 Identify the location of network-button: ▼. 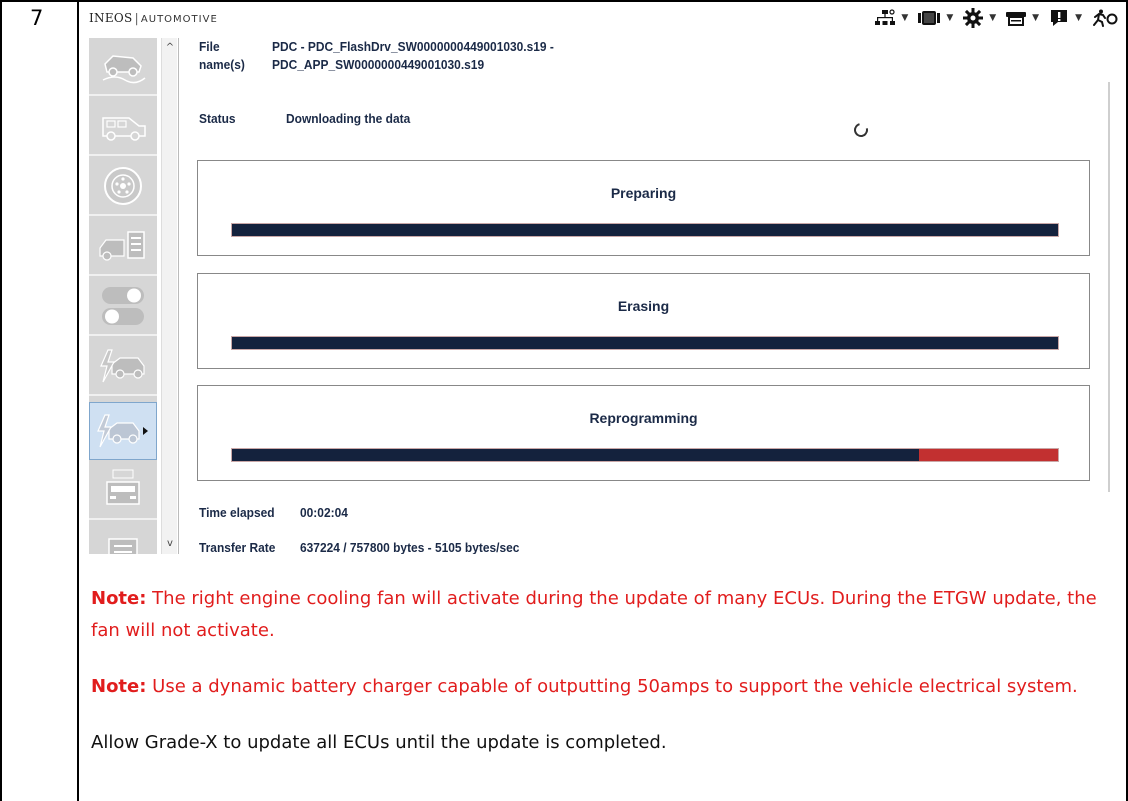
(891, 18).